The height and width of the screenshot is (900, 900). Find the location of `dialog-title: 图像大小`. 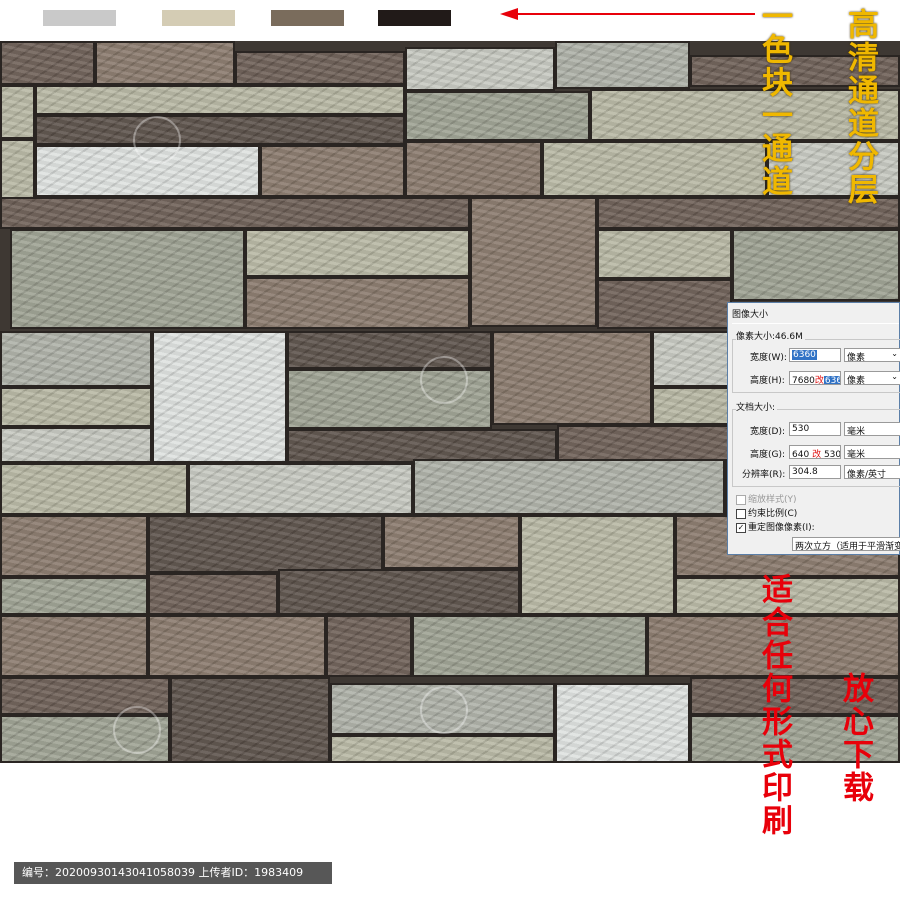

dialog-title: 图像大小 is located at coordinates (750, 315).